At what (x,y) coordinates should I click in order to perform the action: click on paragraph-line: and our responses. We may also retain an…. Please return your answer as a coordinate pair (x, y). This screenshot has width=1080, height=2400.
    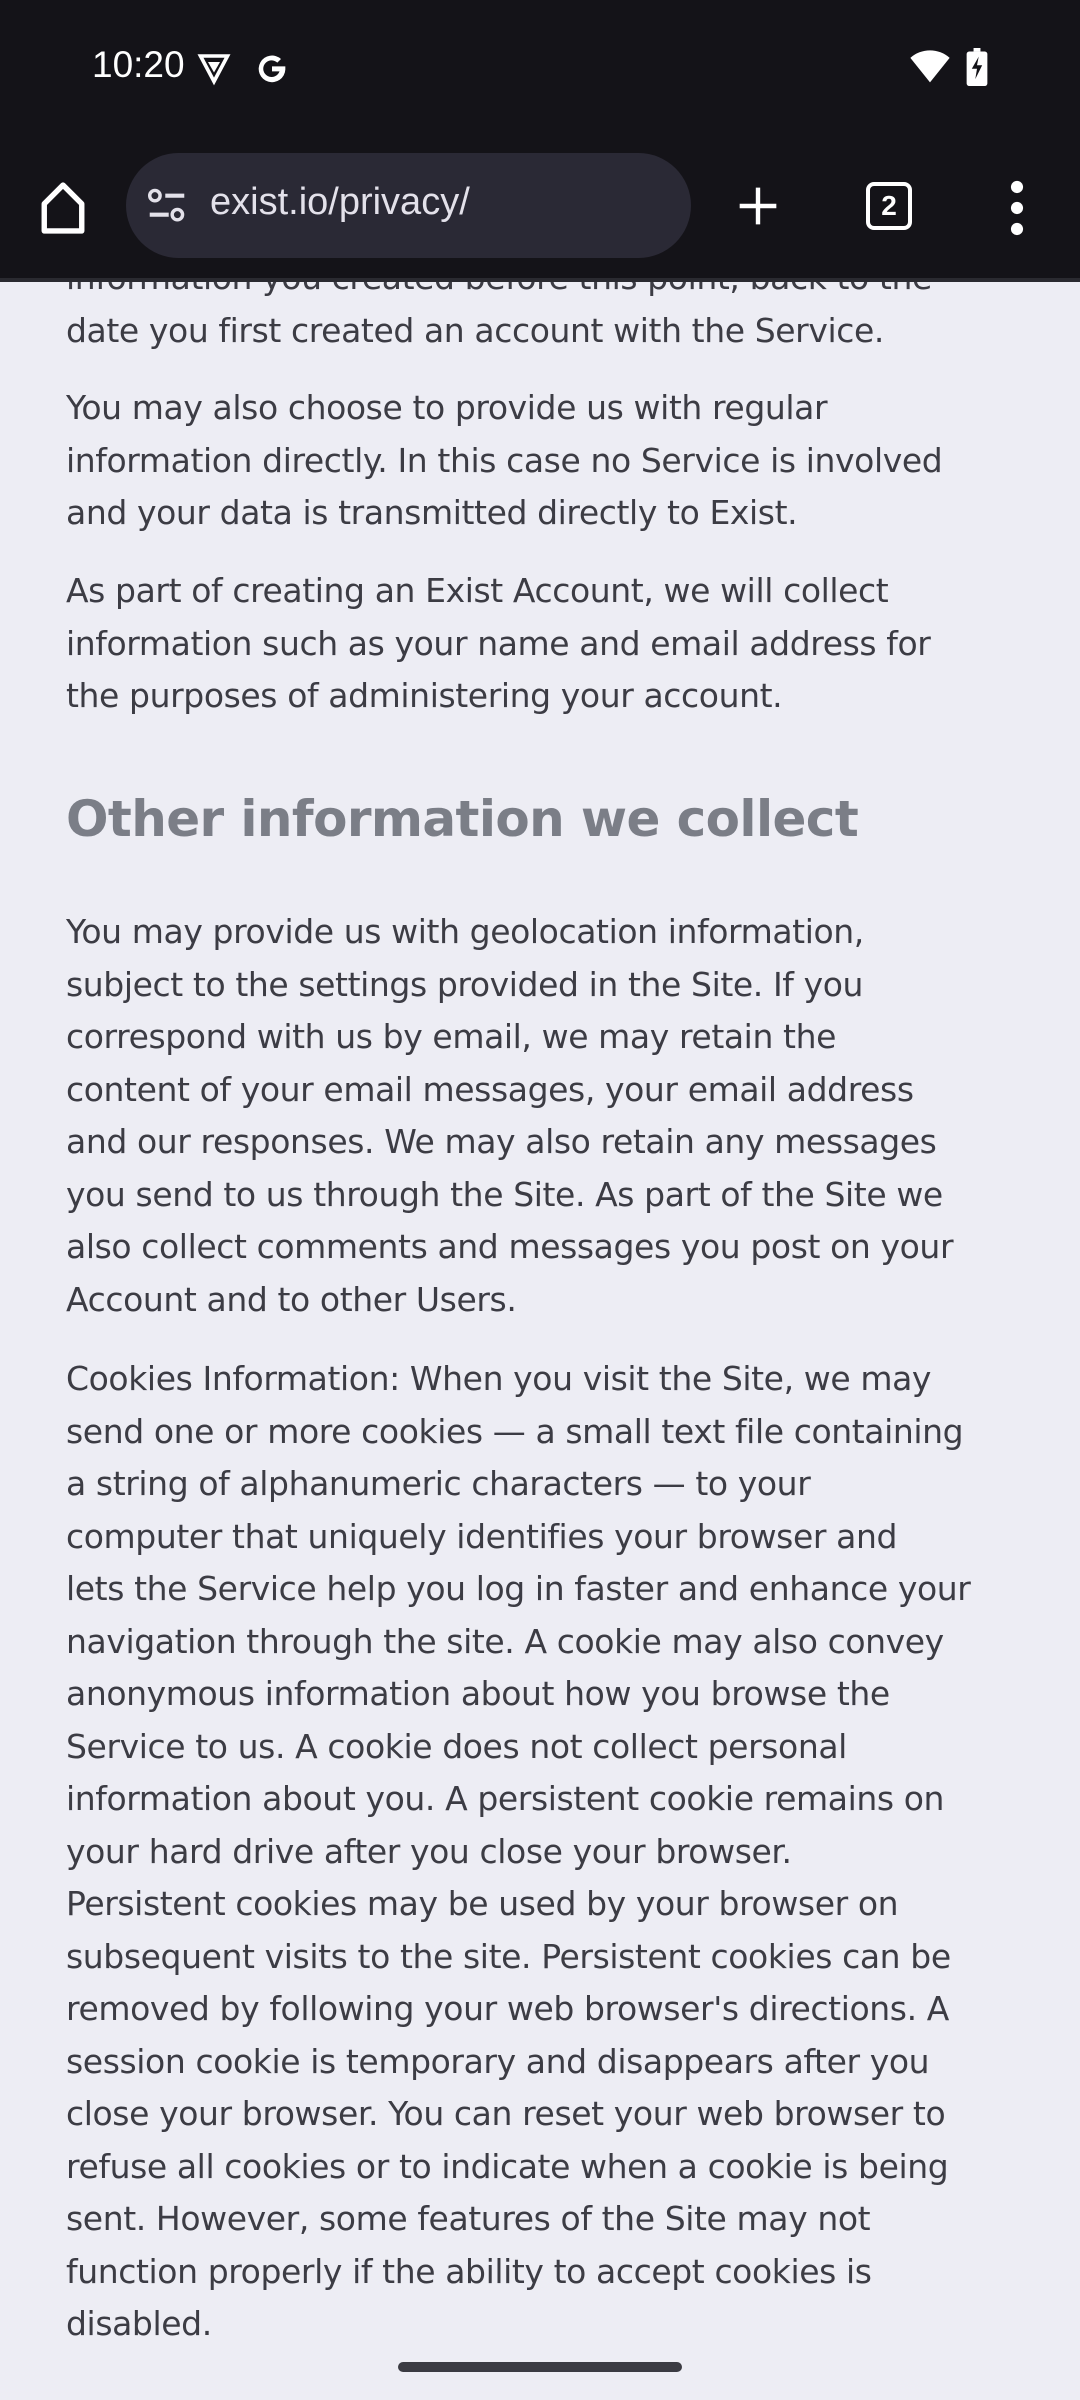
    Looking at the image, I should click on (501, 1141).